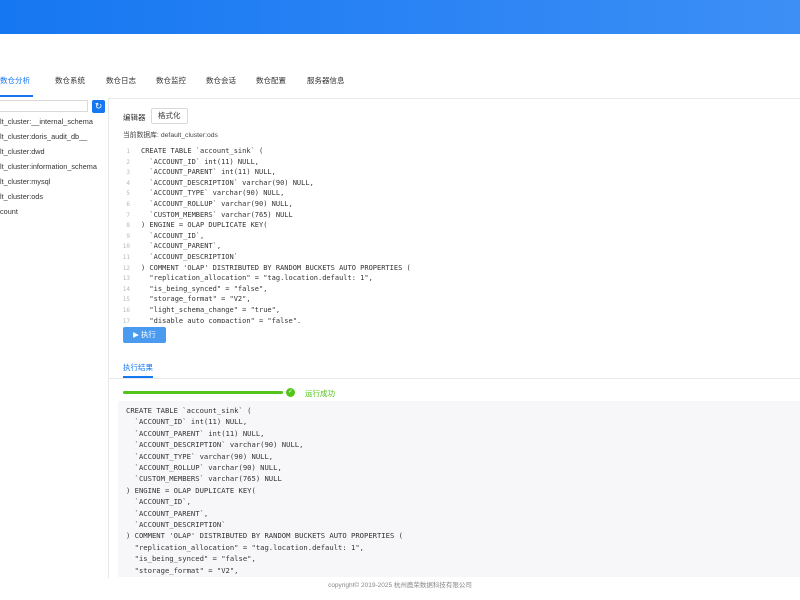 Image resolution: width=800 pixels, height=600 pixels. What do you see at coordinates (158, 502) in the screenshot?
I see `result-line: `ACCOUNT_ID`,` at bounding box center [158, 502].